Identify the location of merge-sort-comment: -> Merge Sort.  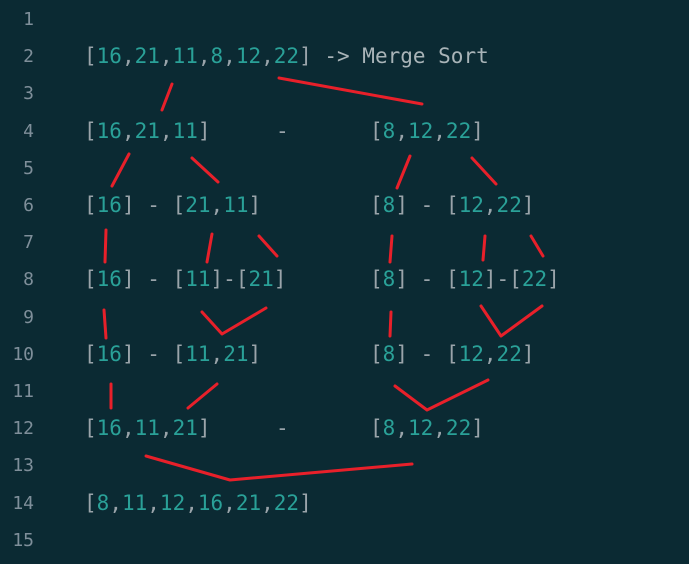
(400, 56).